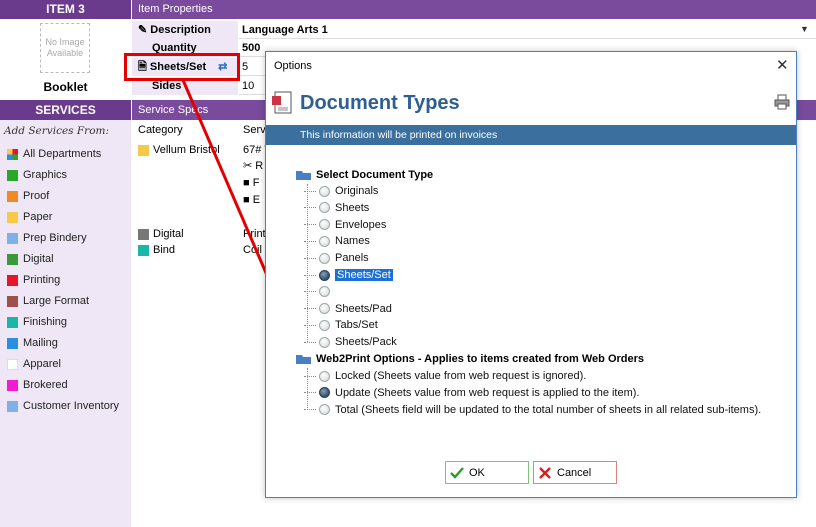 This screenshot has height=527, width=816. I want to click on property-value: 10 pr, so click(253, 93).